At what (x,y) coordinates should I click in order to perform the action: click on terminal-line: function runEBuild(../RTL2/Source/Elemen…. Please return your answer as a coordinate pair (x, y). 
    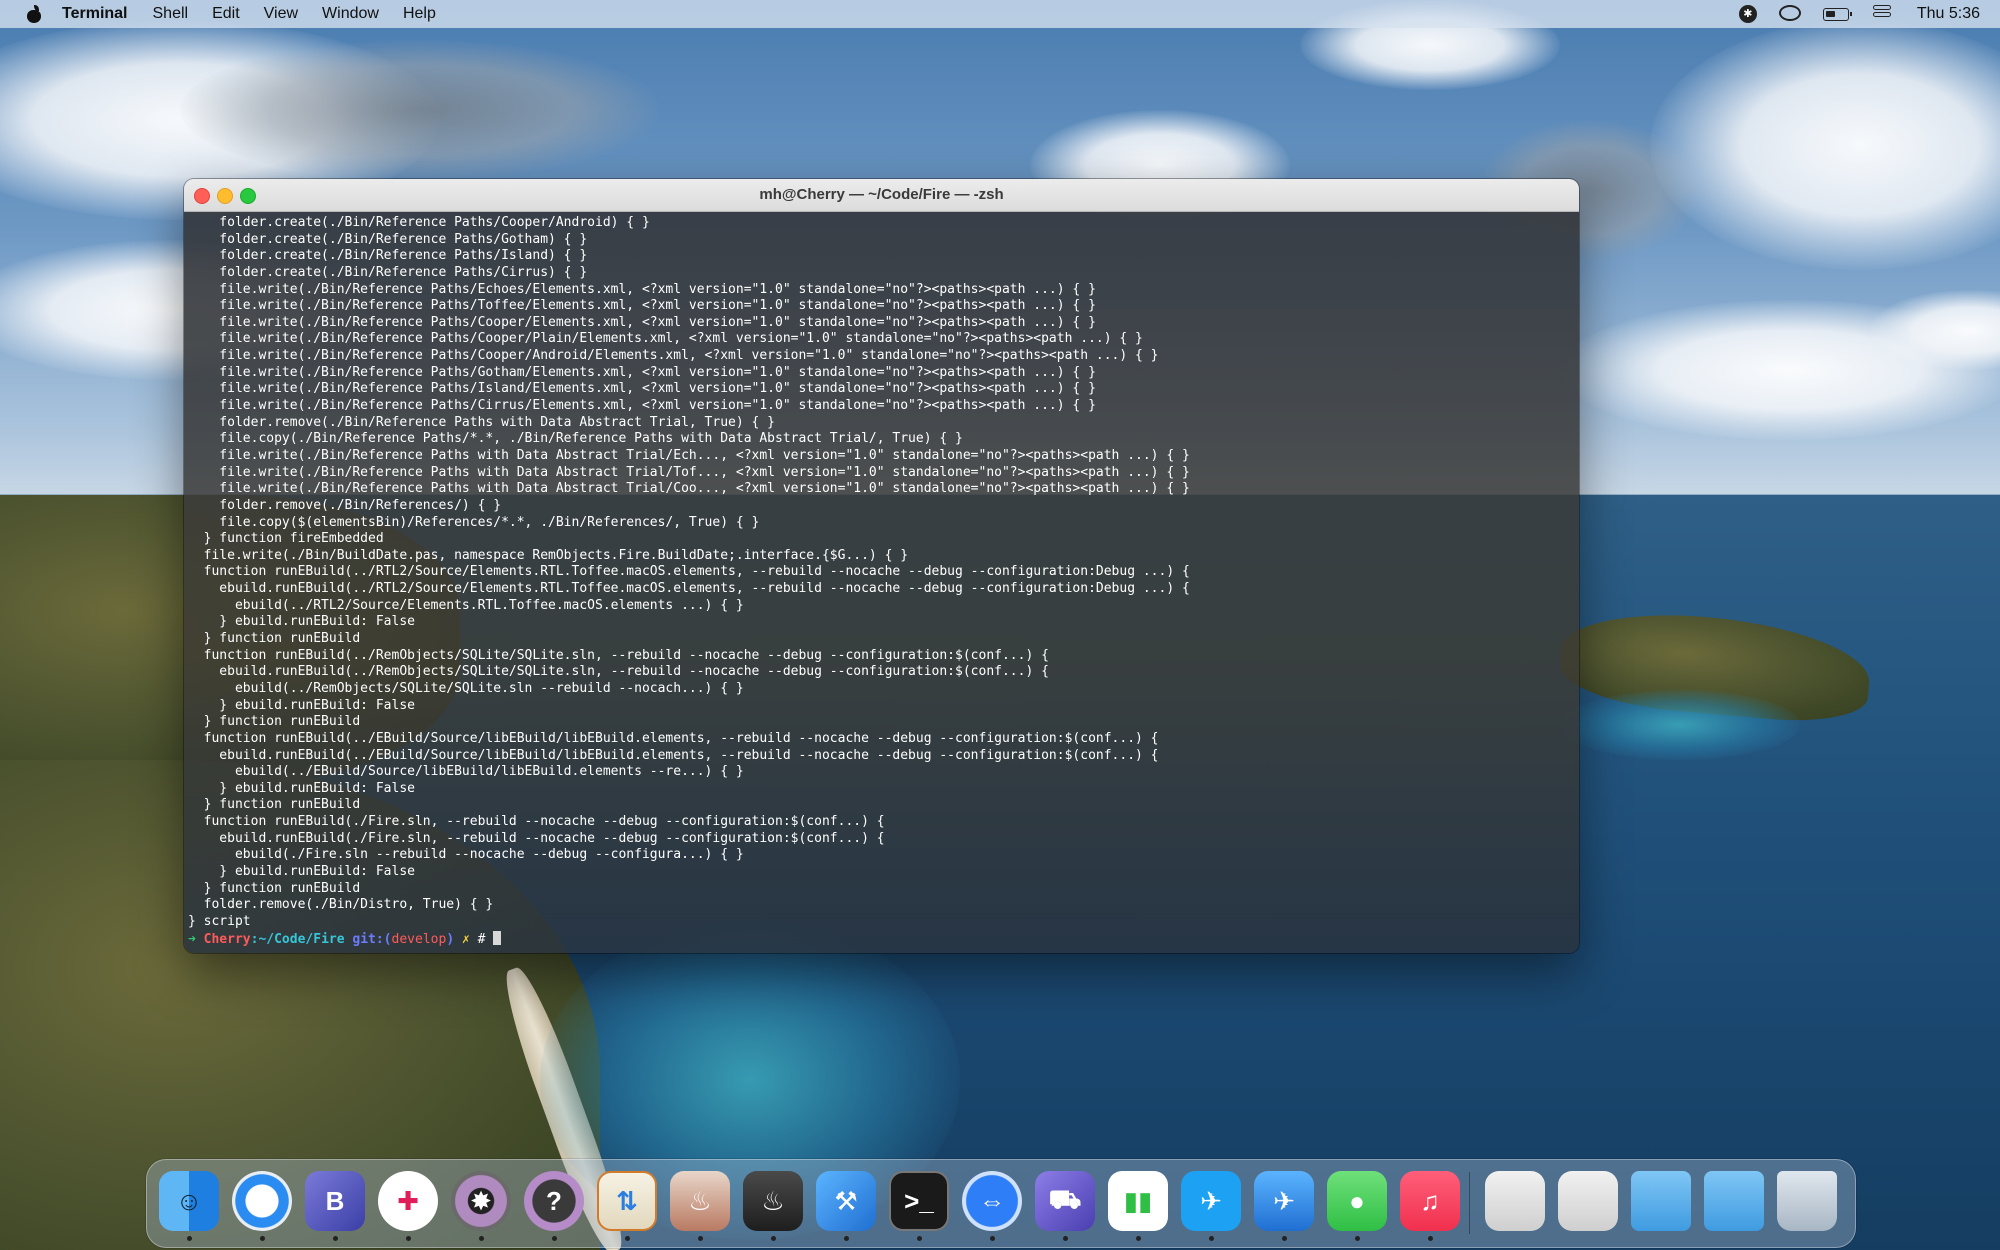
    Looking at the image, I should click on (689, 572).